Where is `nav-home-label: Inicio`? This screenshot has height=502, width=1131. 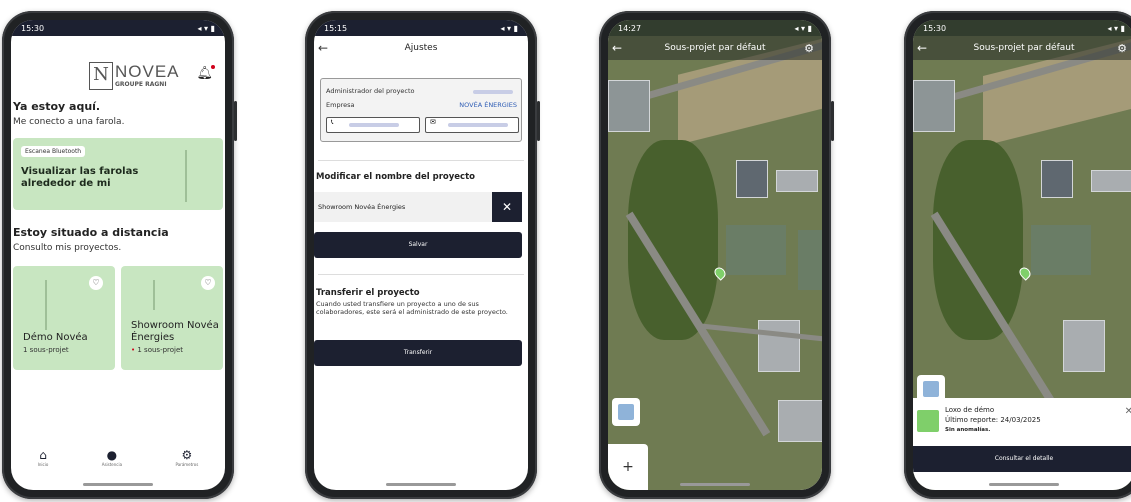 nav-home-label: Inicio is located at coordinates (43, 464).